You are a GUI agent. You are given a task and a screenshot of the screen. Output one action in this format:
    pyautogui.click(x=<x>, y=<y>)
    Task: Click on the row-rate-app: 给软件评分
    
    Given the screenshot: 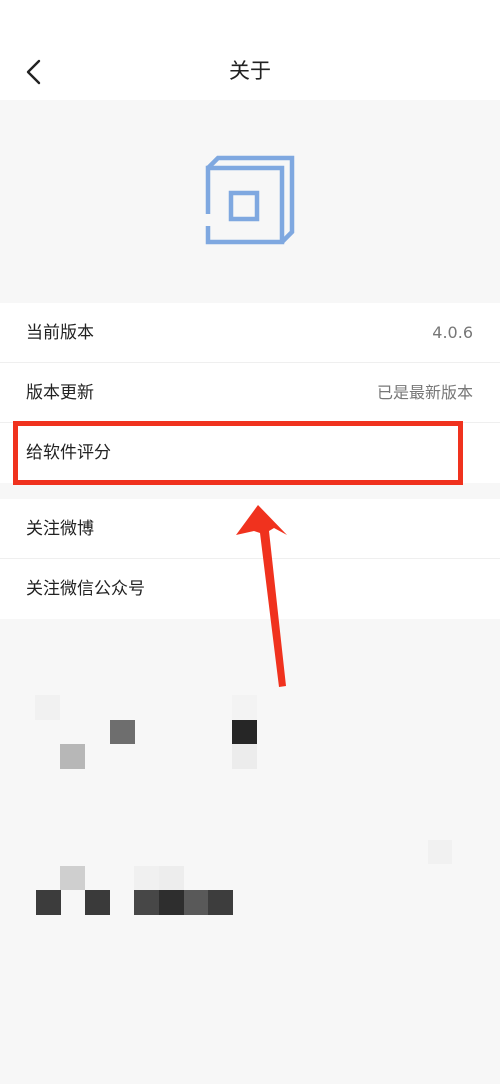 What is the action you would take?
    pyautogui.click(x=250, y=453)
    